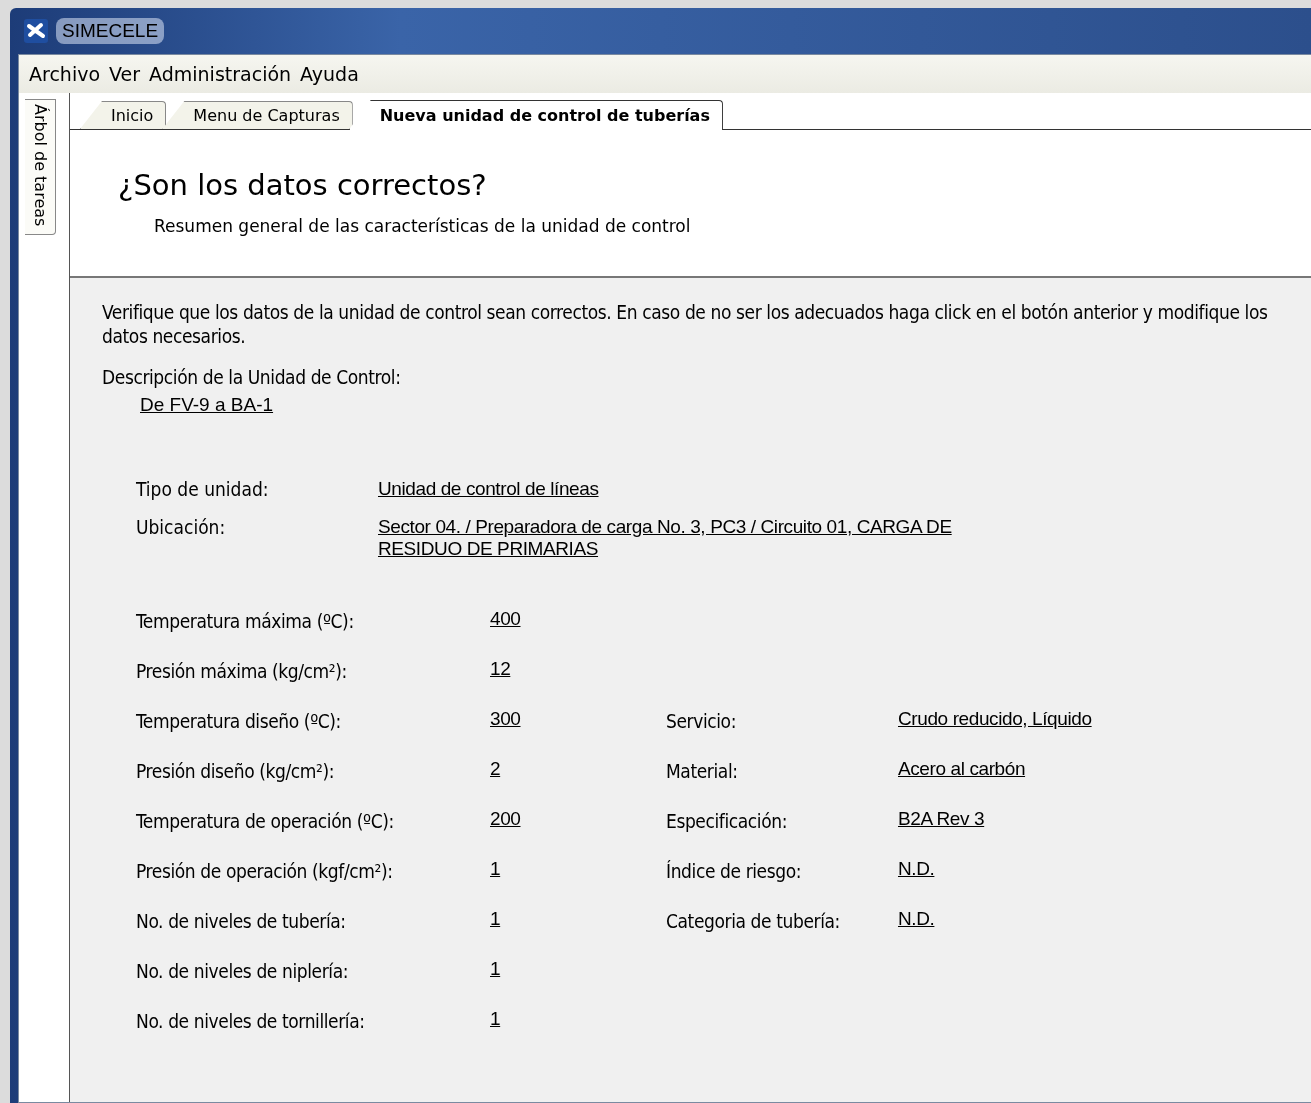 Image resolution: width=1311 pixels, height=1103 pixels. Describe the element at coordinates (129, 74) in the screenshot. I see `menu-item: Ver` at that location.